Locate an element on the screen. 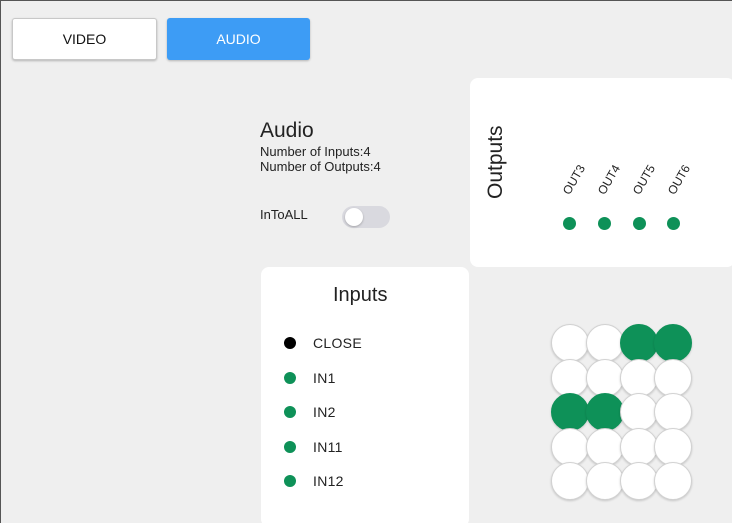 This screenshot has width=732, height=523. input-item: CLOSE is located at coordinates (323, 343).